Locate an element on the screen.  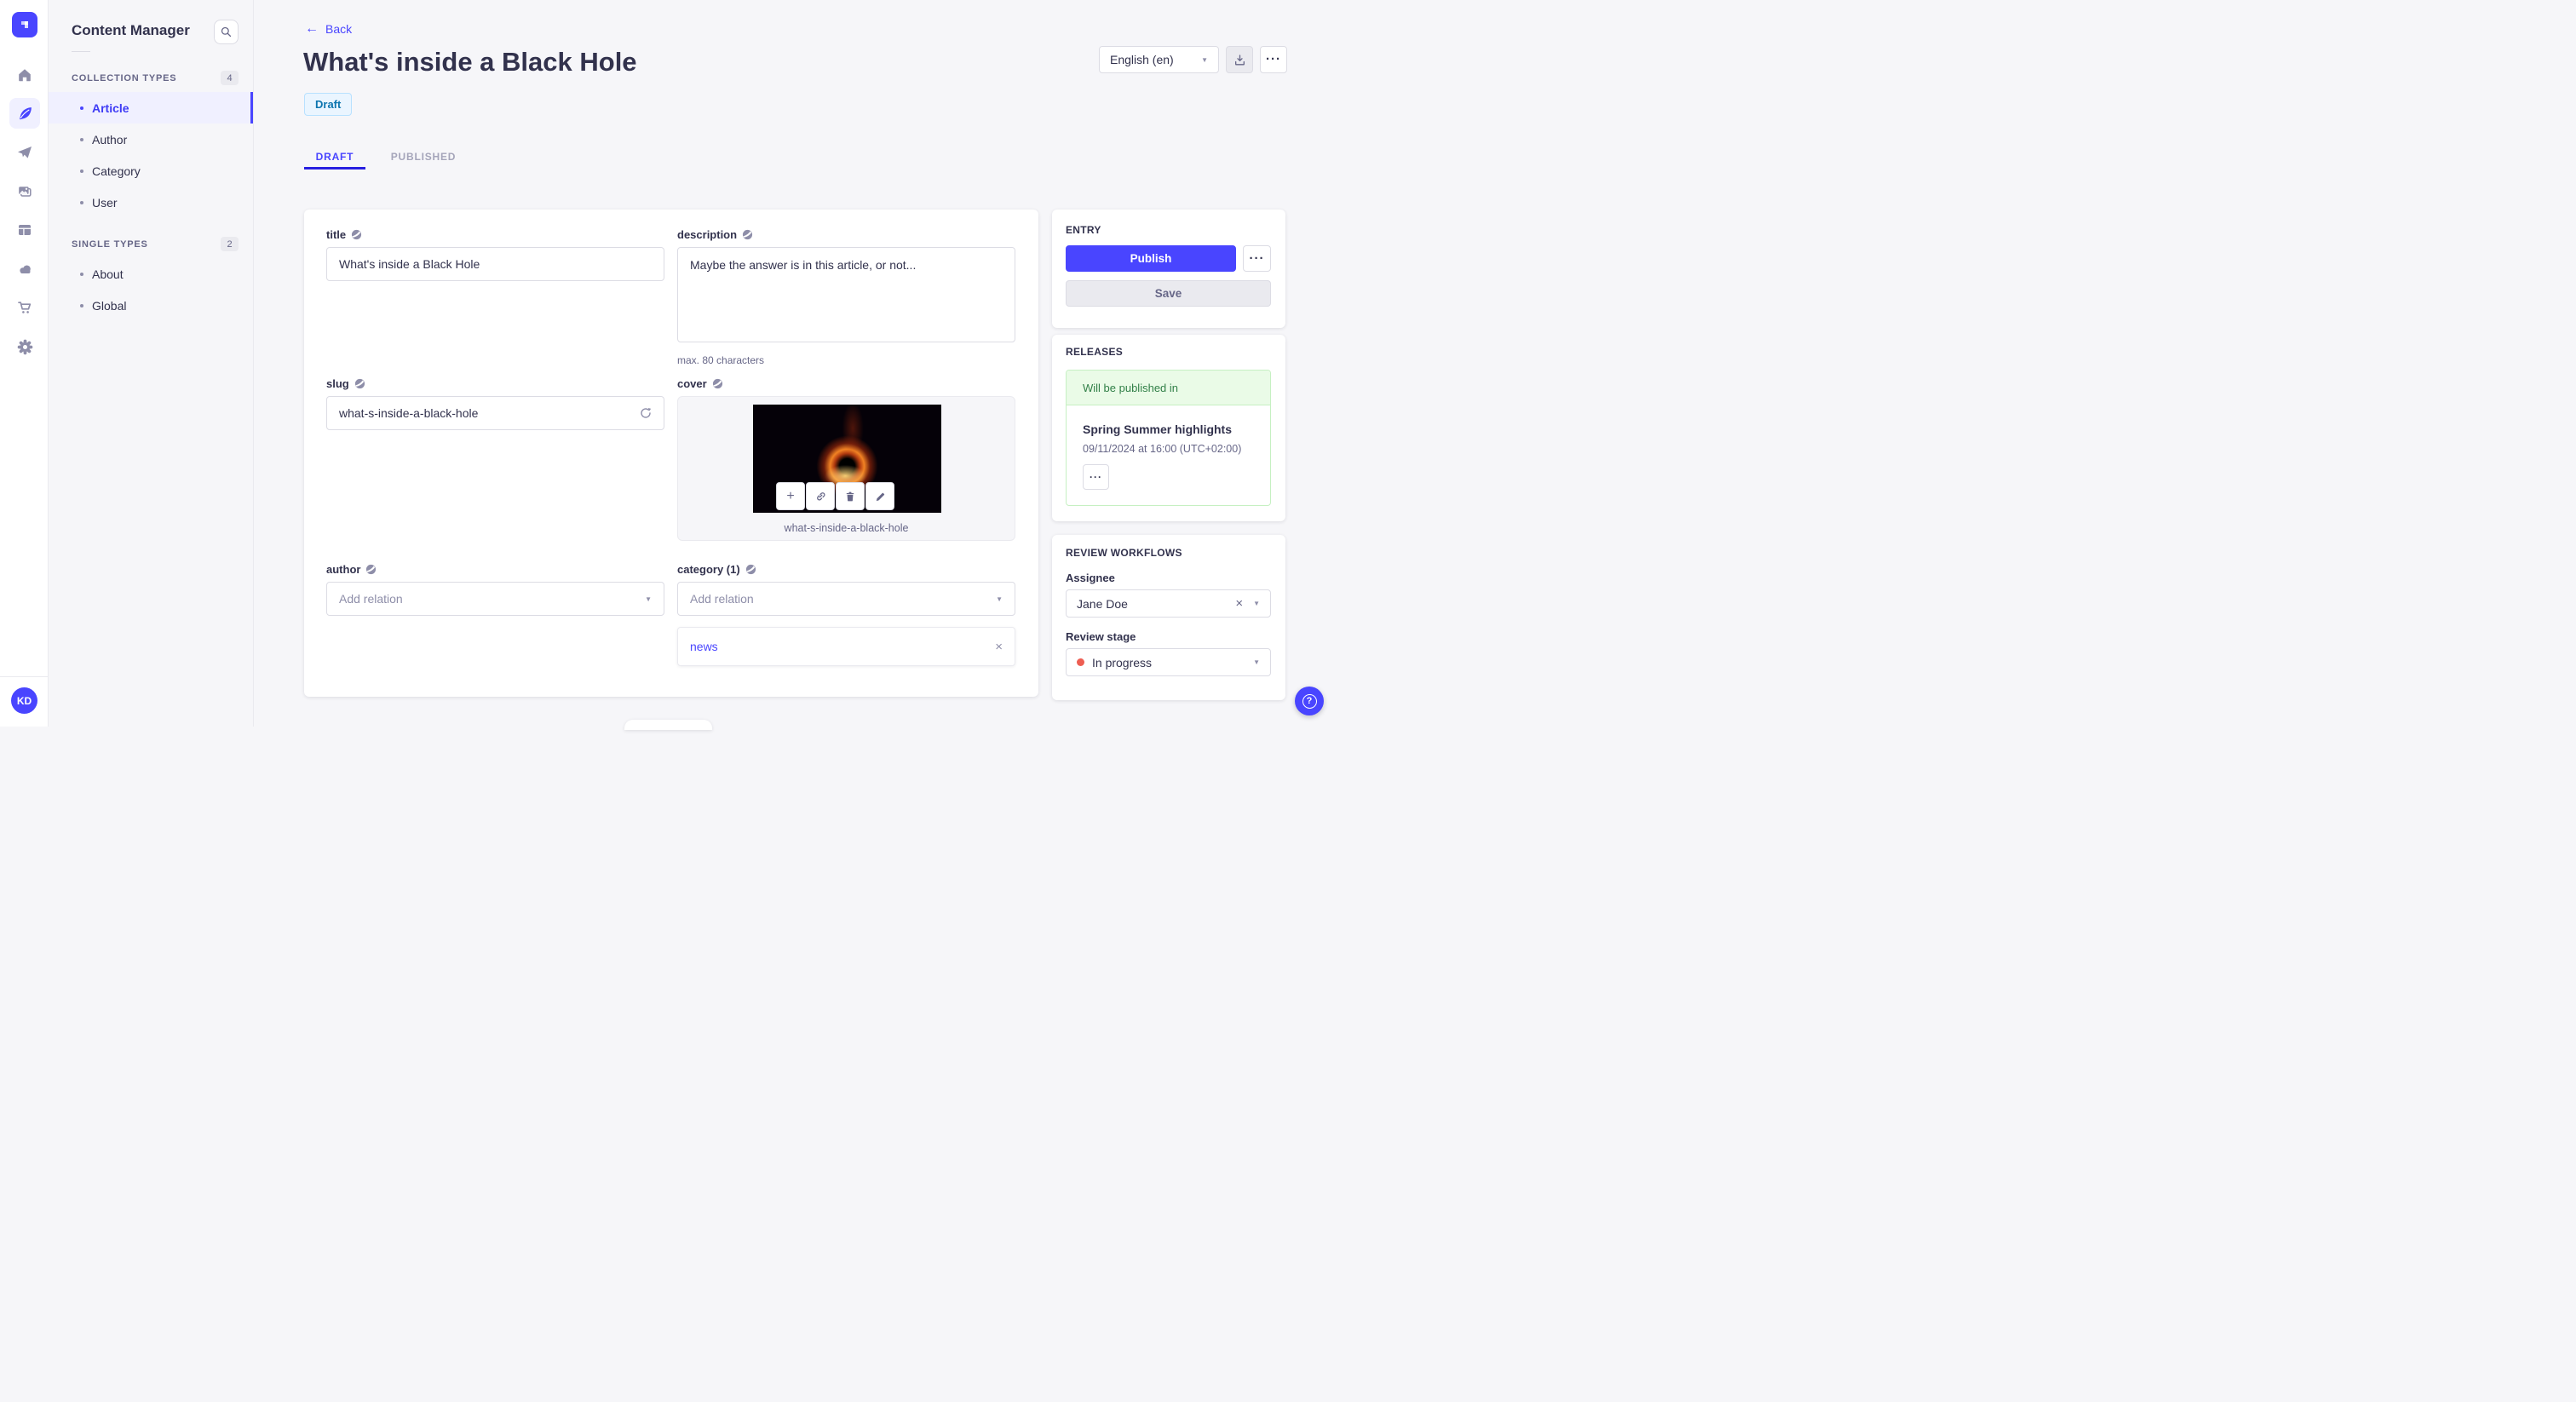
header-more-button: ··· is located at coordinates (1273, 59).